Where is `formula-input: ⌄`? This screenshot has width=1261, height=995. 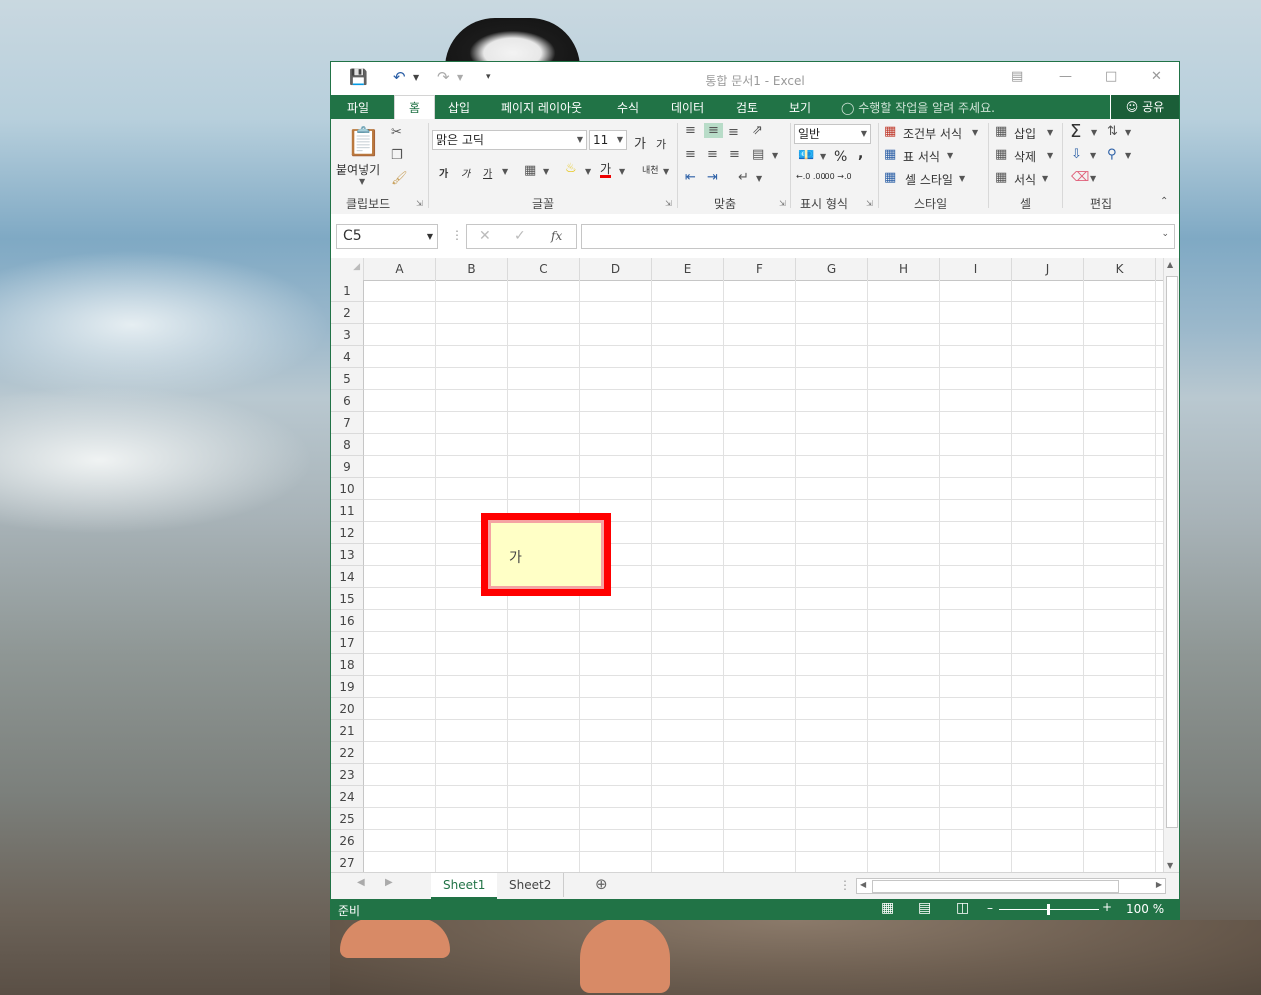
formula-input: ⌄ is located at coordinates (878, 236).